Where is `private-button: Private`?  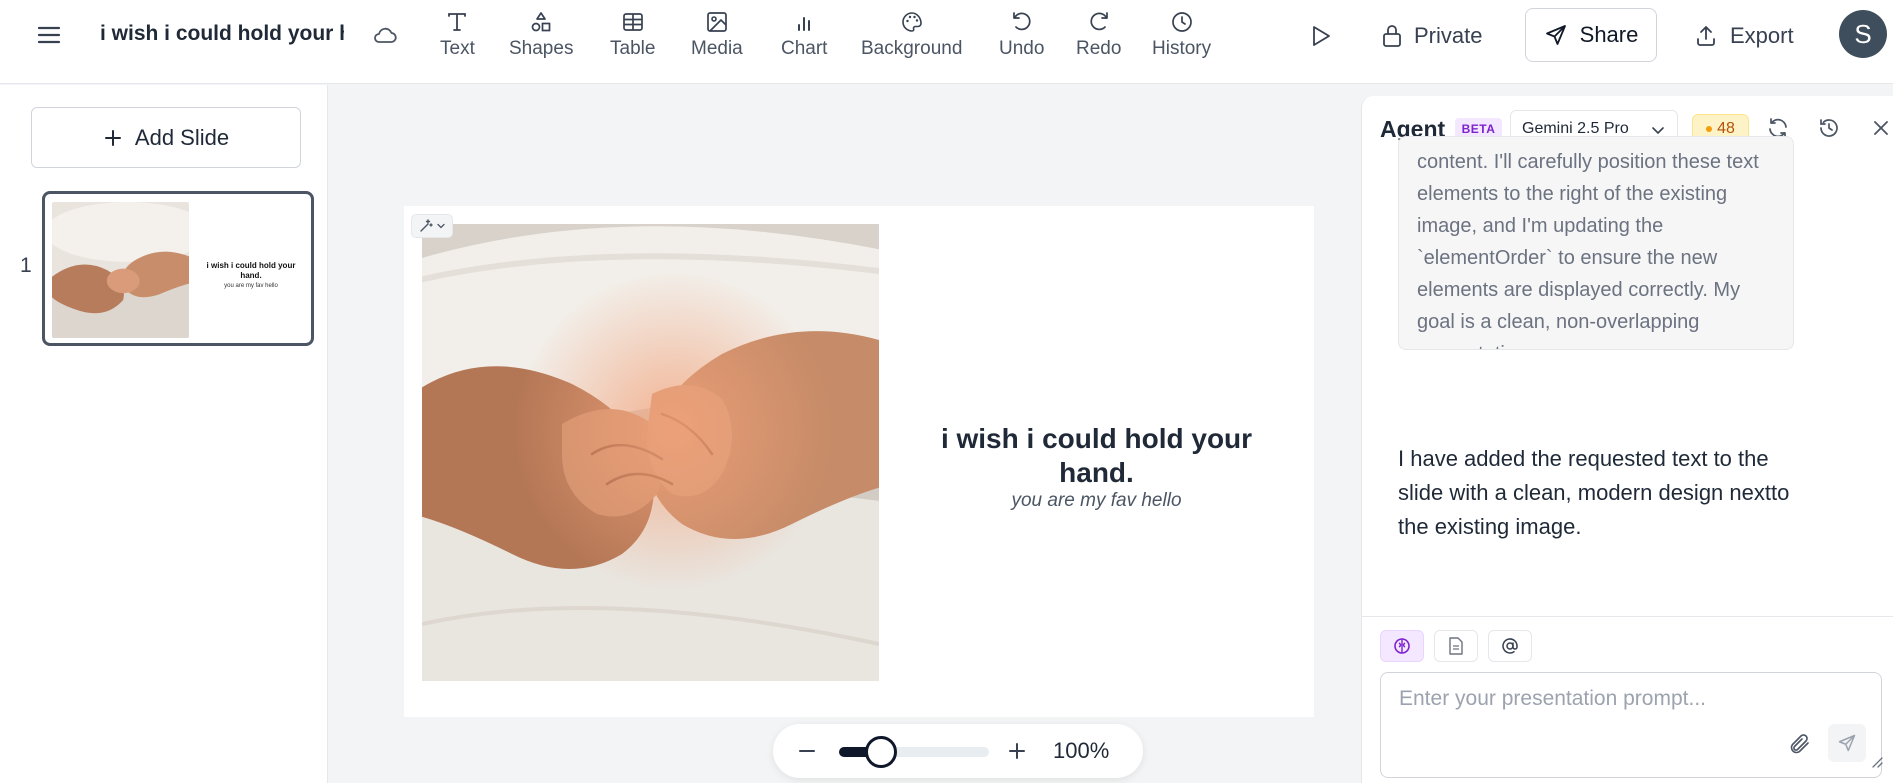 private-button: Private is located at coordinates (1431, 36).